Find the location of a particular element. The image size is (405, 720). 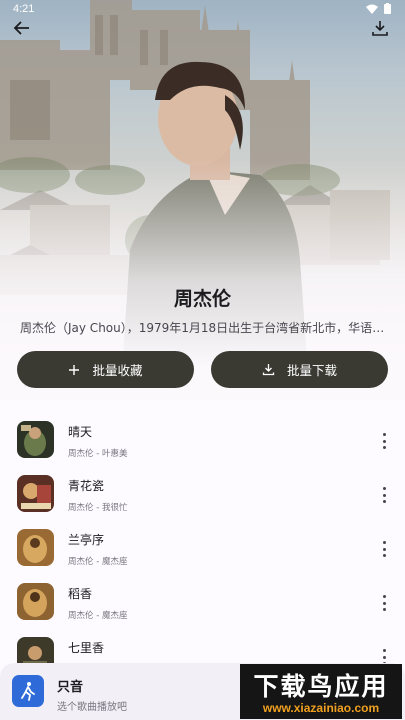

watermark-logo: 下载鸟应用 www.xiazainiao.com is located at coordinates (321, 691).